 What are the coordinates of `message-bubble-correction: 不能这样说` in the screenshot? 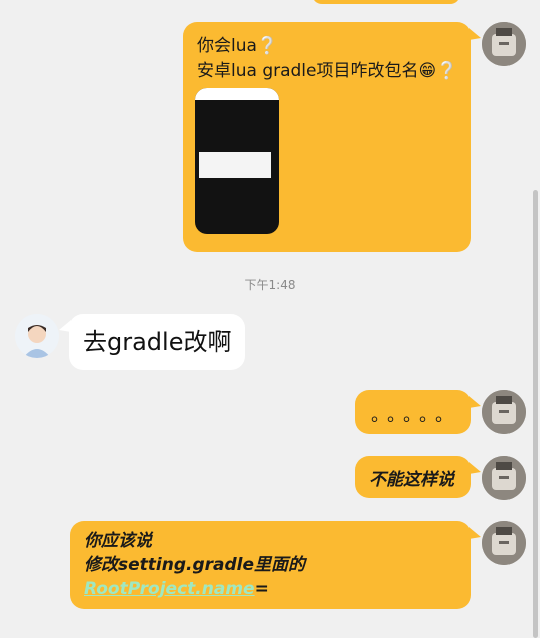 It's located at (418, 477).